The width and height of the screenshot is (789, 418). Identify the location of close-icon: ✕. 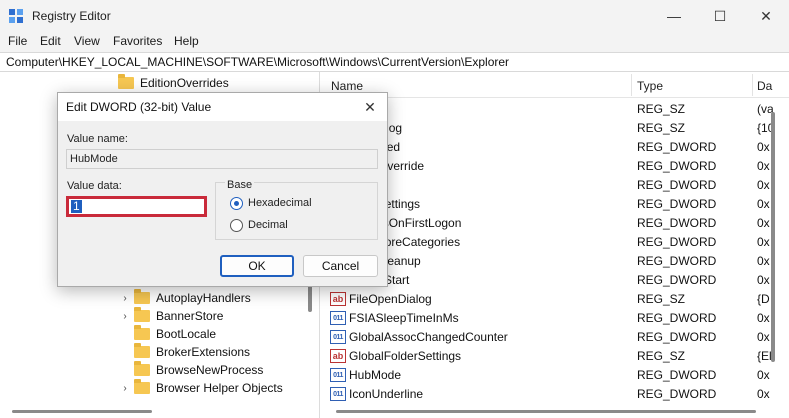
(370, 106).